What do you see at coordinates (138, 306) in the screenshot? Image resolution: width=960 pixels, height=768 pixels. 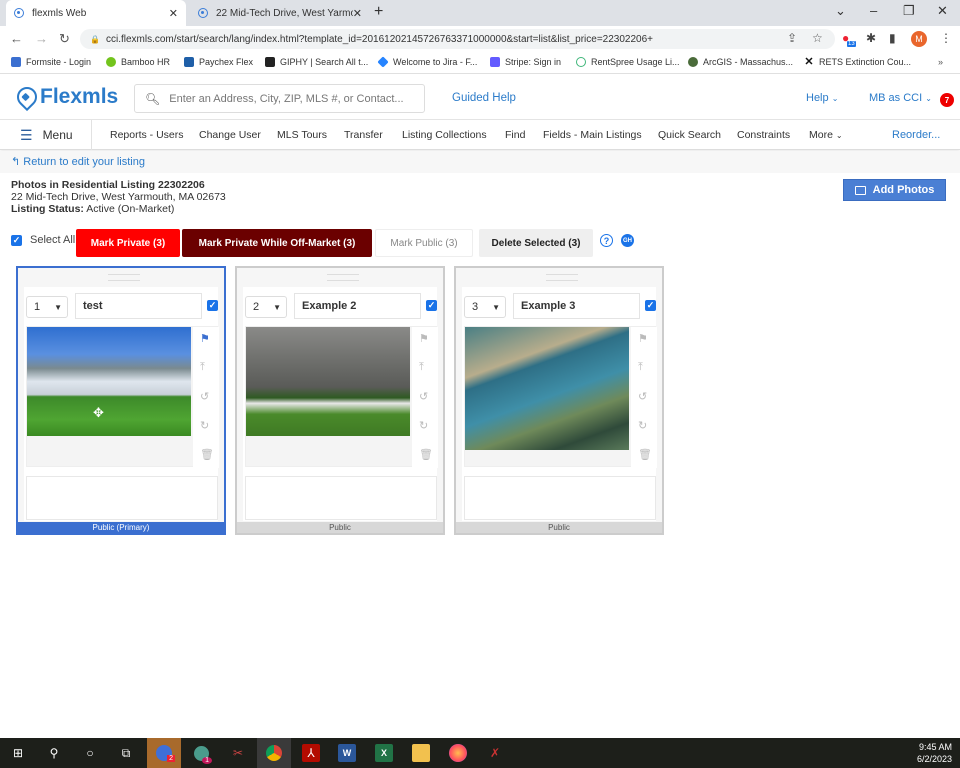 I see `photo-caption-input: test` at bounding box center [138, 306].